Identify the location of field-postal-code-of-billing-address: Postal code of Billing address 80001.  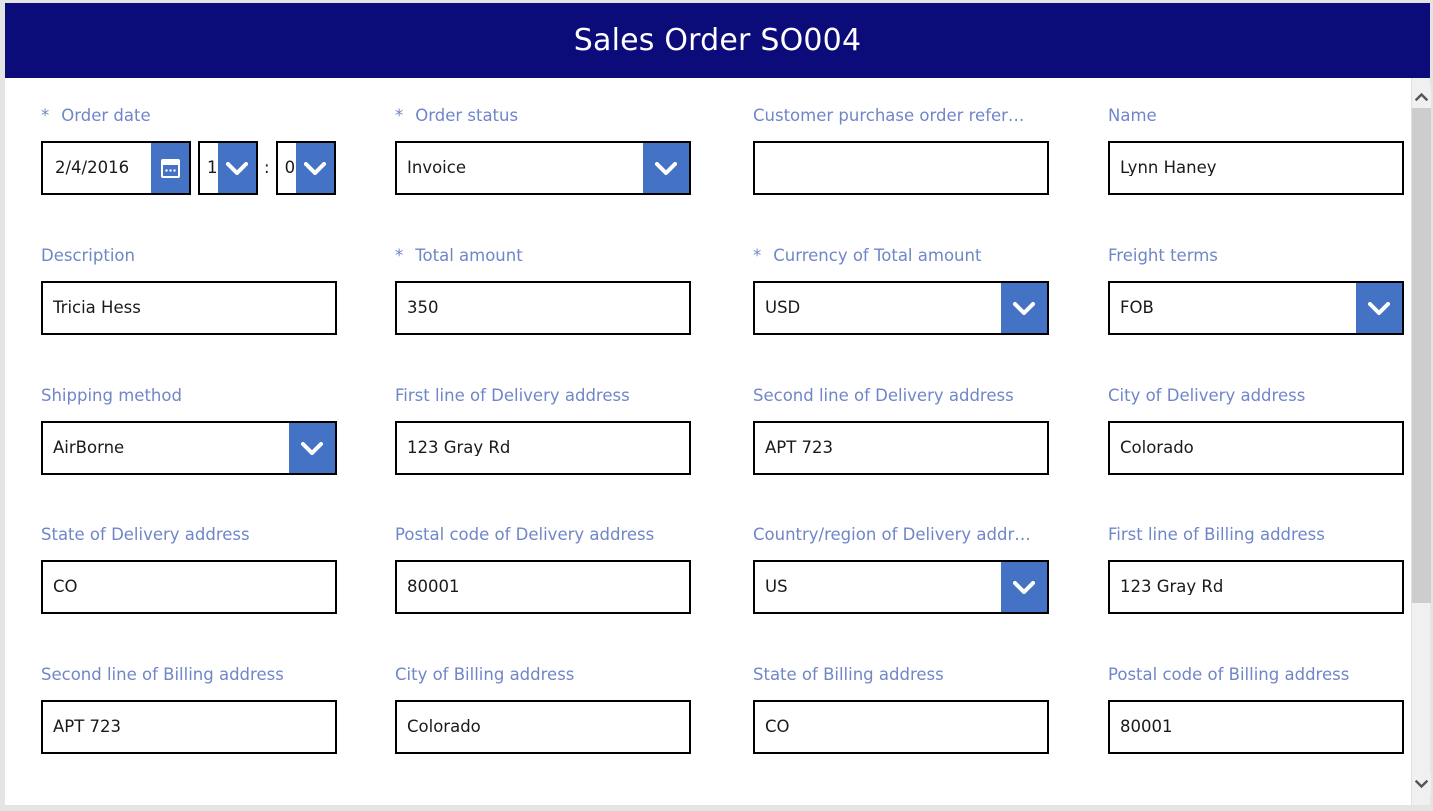
(1256, 709).